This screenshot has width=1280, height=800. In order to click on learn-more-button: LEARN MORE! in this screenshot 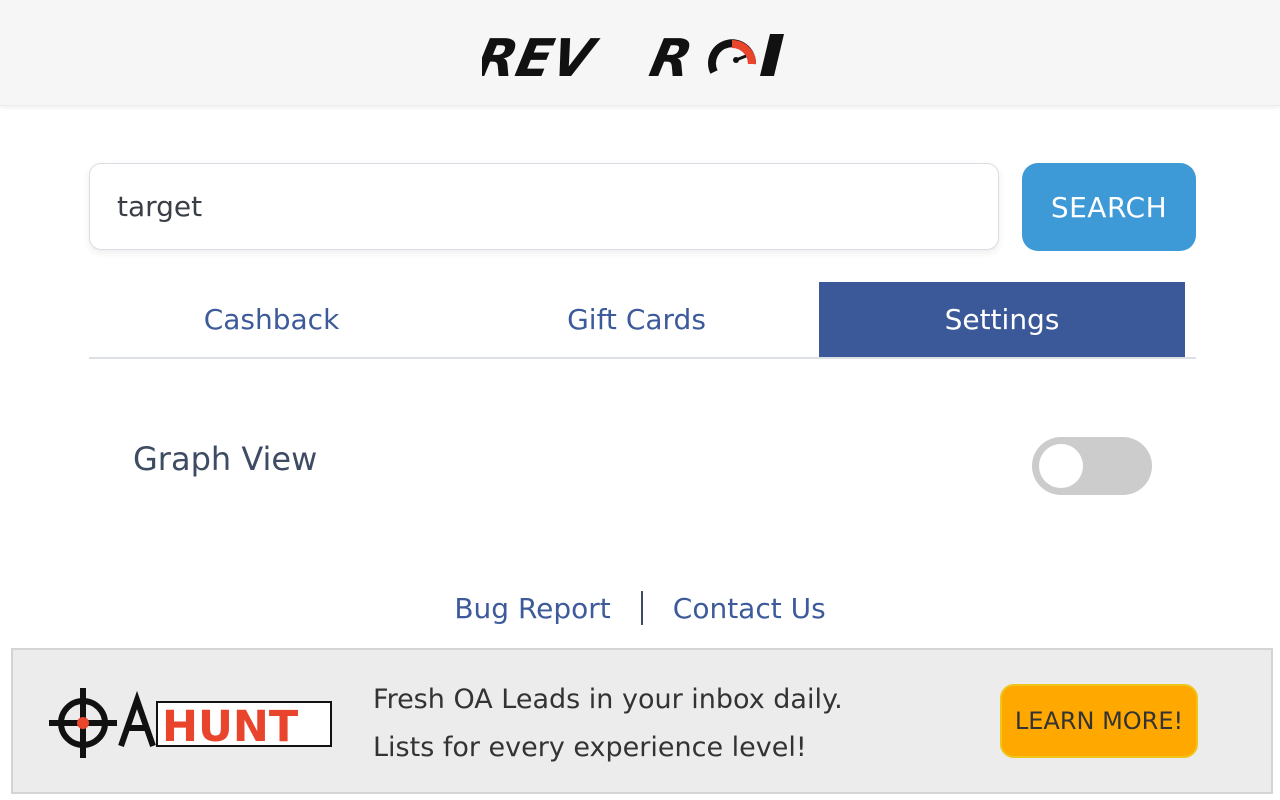, I will do `click(1099, 721)`.